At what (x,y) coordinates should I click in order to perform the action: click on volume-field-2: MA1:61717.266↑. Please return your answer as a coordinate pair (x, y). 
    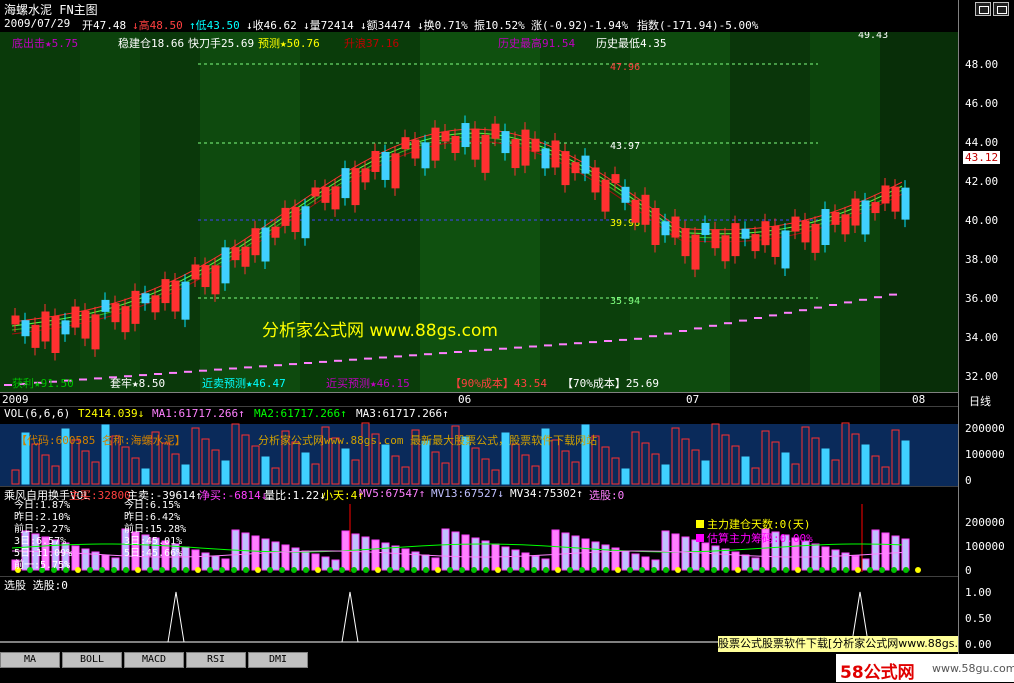
    Looking at the image, I should click on (198, 413).